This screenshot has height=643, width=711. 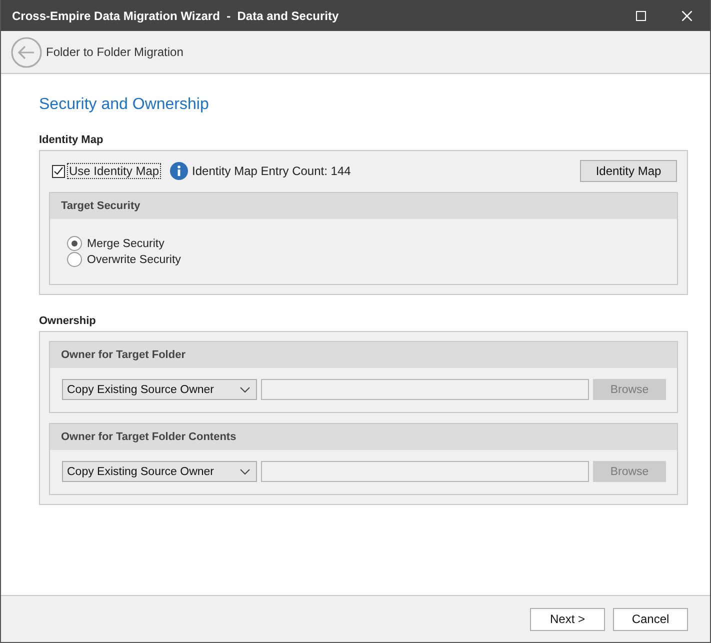 I want to click on panel-header: Target Security, so click(x=363, y=206).